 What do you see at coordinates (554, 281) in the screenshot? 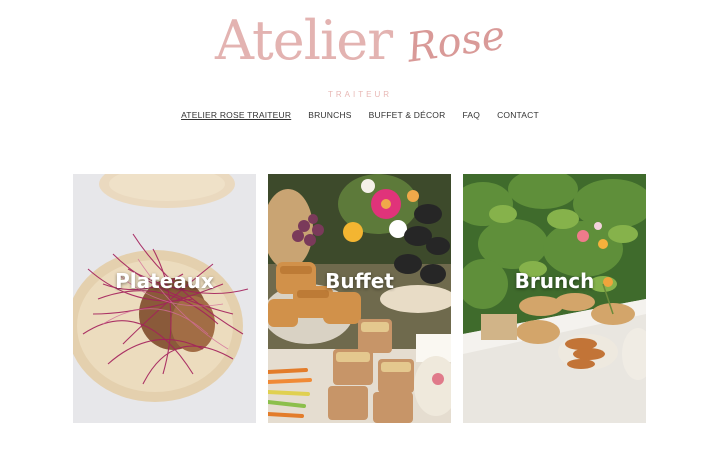
I see `card-title: Brunch` at bounding box center [554, 281].